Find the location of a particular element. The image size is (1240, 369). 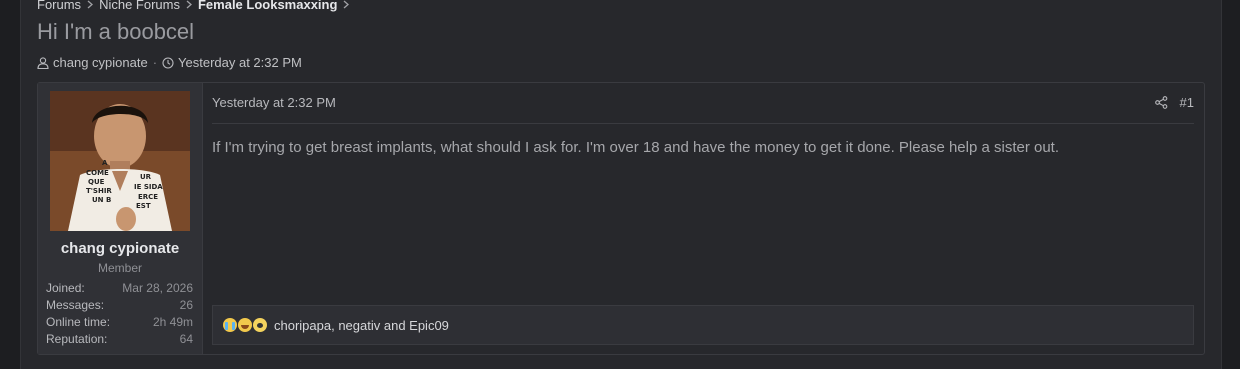

reaction-icons is located at coordinates (245, 325).